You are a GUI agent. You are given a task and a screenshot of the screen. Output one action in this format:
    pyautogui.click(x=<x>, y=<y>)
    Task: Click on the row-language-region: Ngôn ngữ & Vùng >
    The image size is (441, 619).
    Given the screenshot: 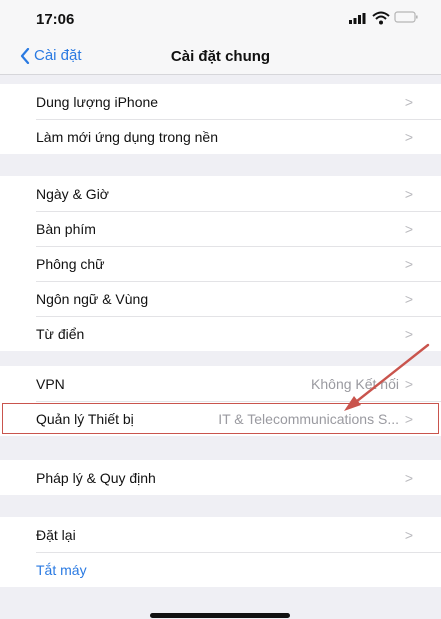 What is the action you would take?
    pyautogui.click(x=220, y=298)
    